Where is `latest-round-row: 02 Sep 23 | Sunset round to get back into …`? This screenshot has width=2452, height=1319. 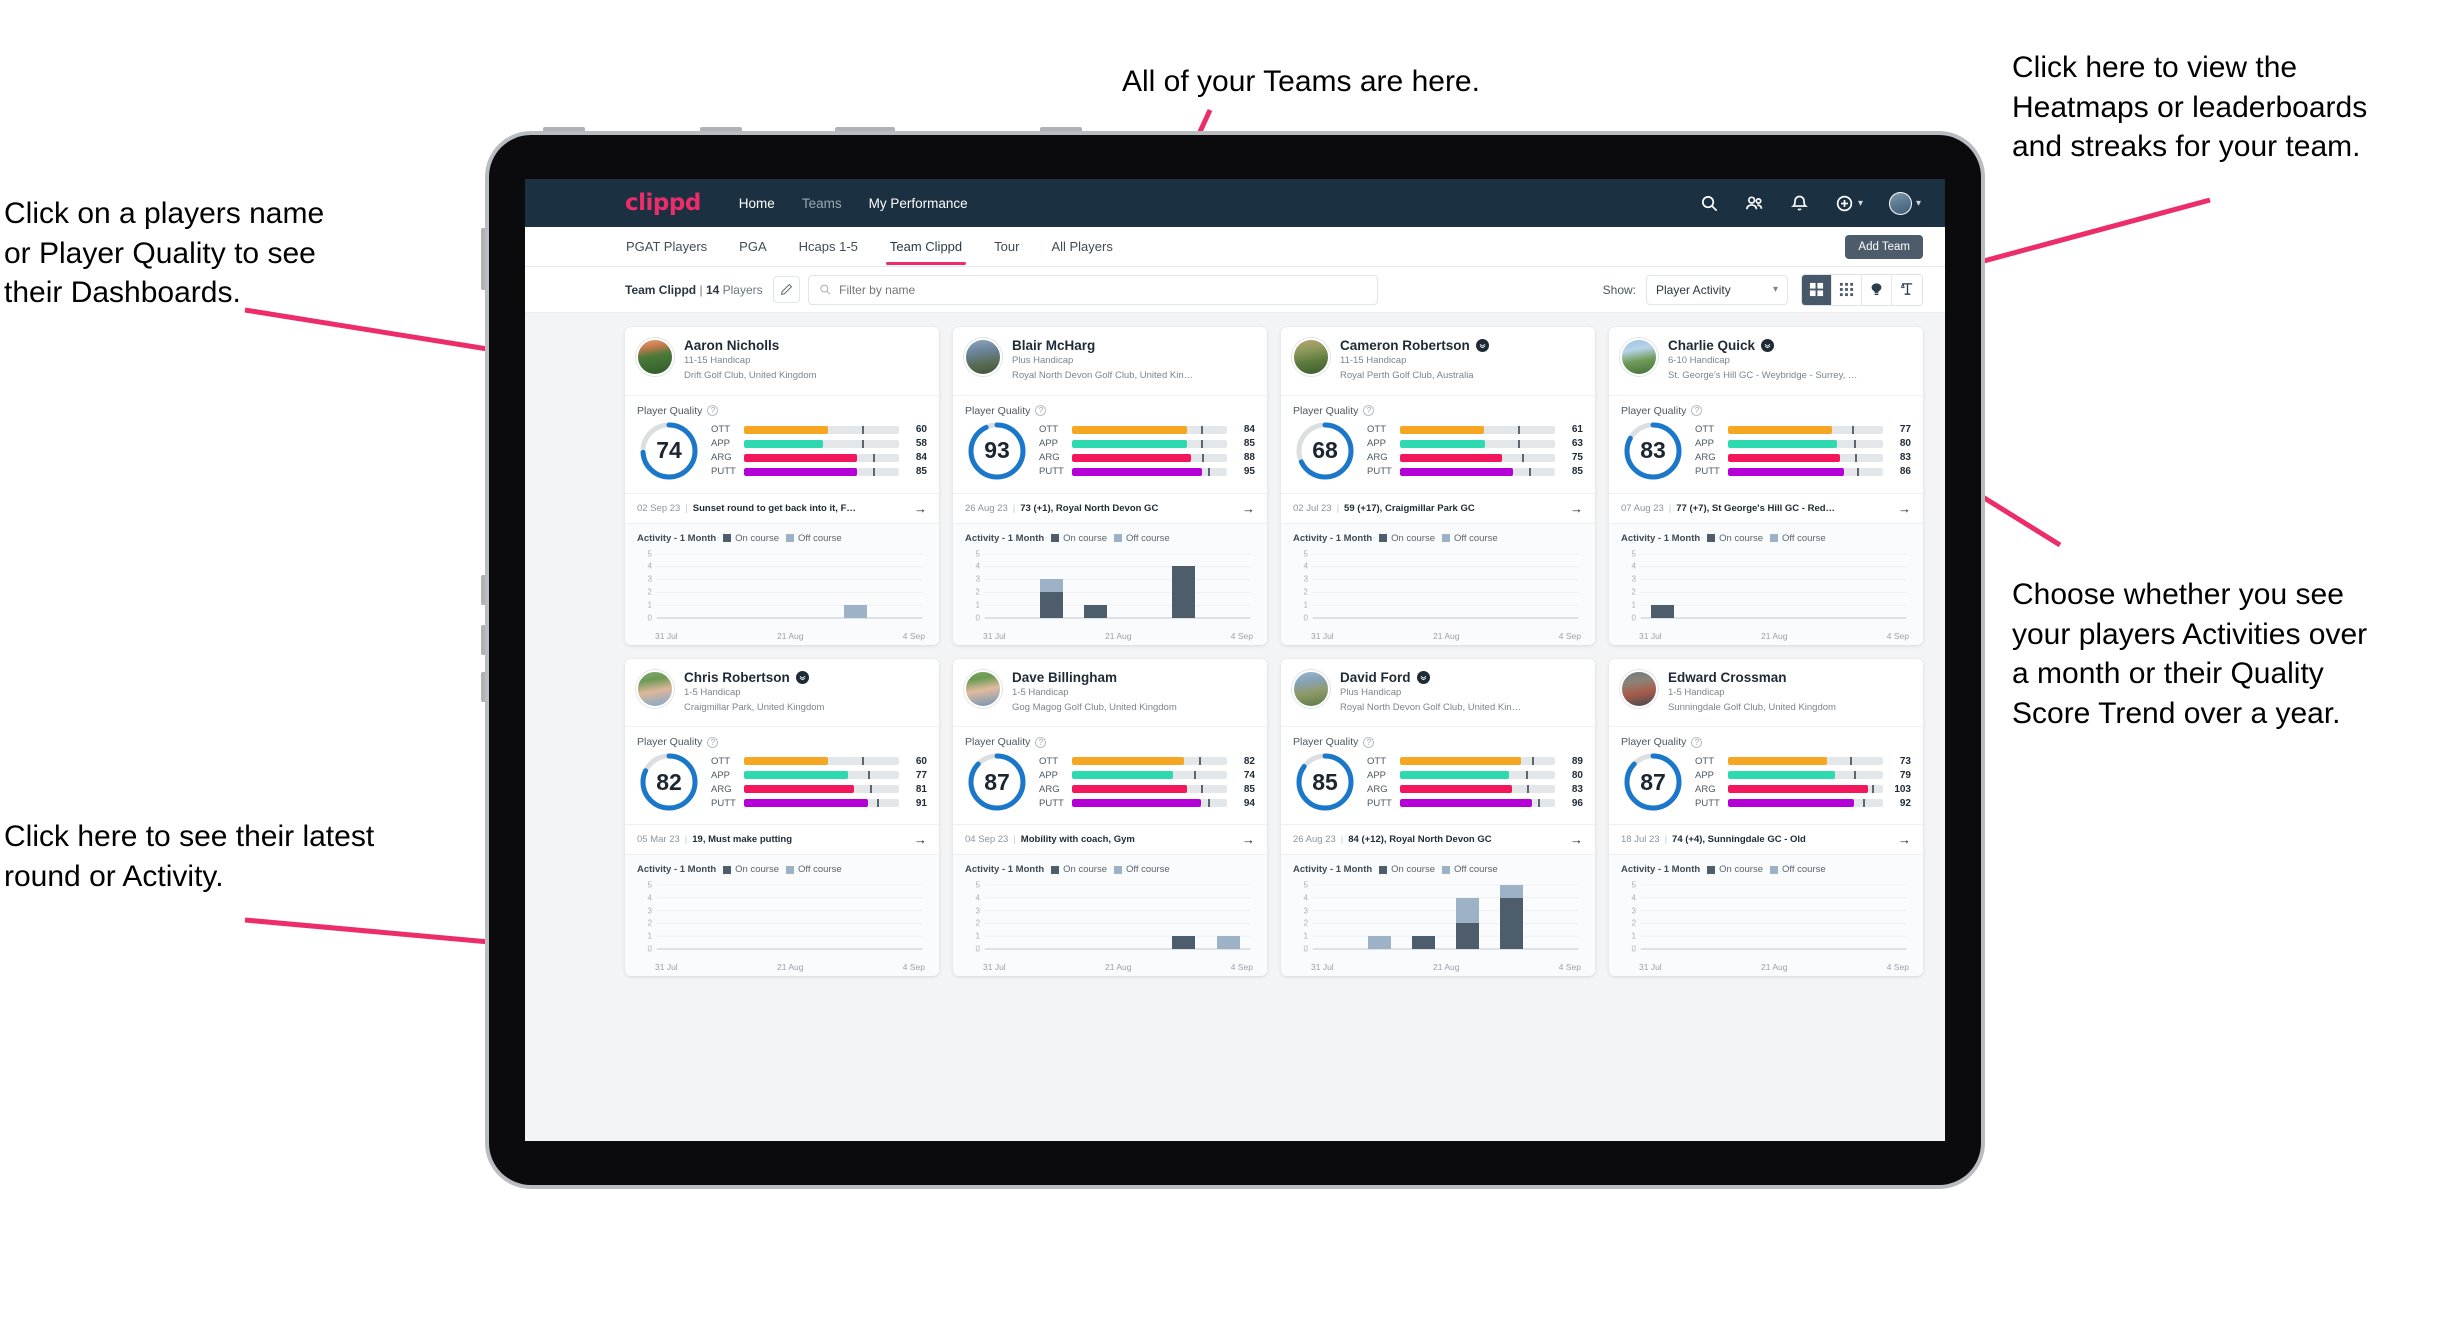
latest-round-row: 02 Sep 23 | Sunset round to get back into … is located at coordinates (782, 507).